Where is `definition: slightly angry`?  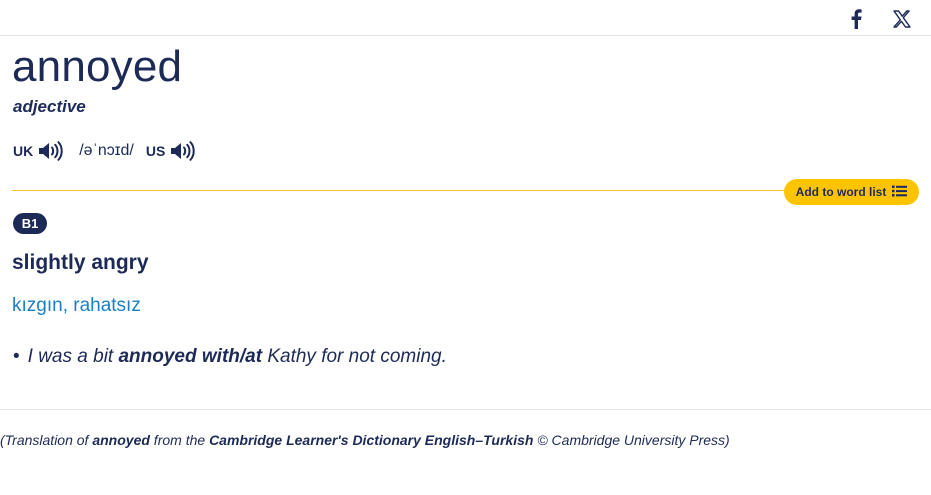
definition: slightly angry is located at coordinates (80, 262).